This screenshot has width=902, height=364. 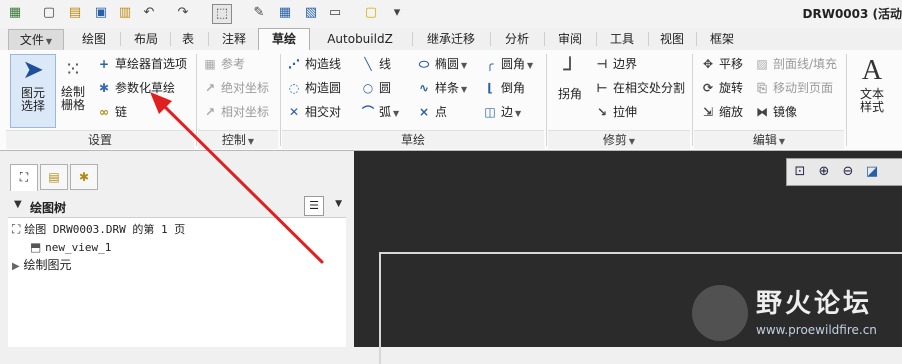 I want to click on stretch-button: ↘拉伸, so click(x=615, y=112).